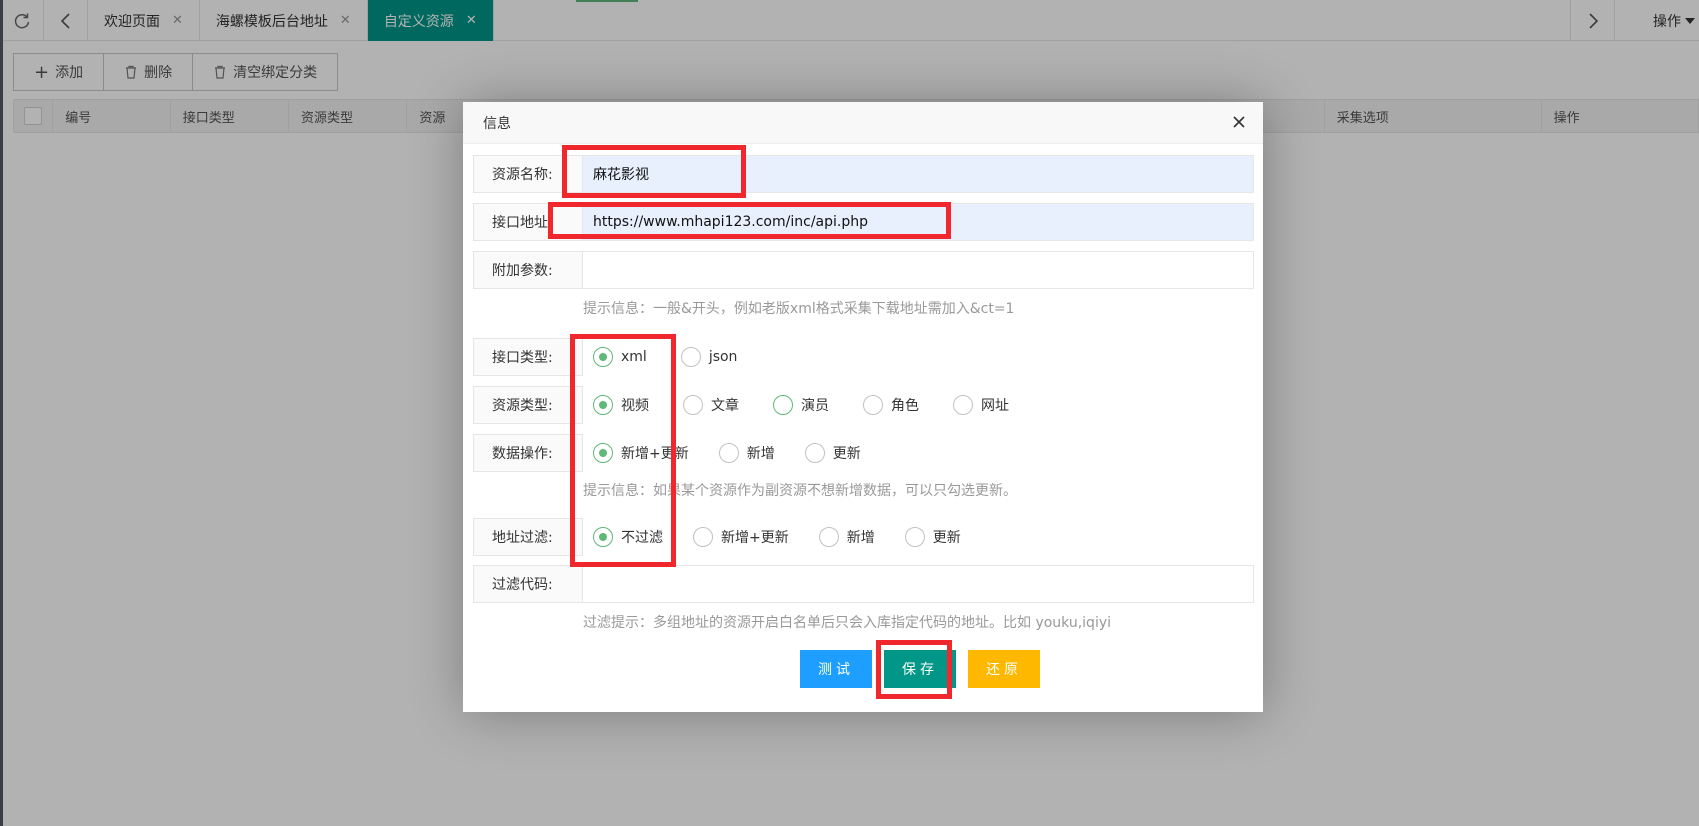  I want to click on resource-type-option-article: 文章, so click(711, 405).